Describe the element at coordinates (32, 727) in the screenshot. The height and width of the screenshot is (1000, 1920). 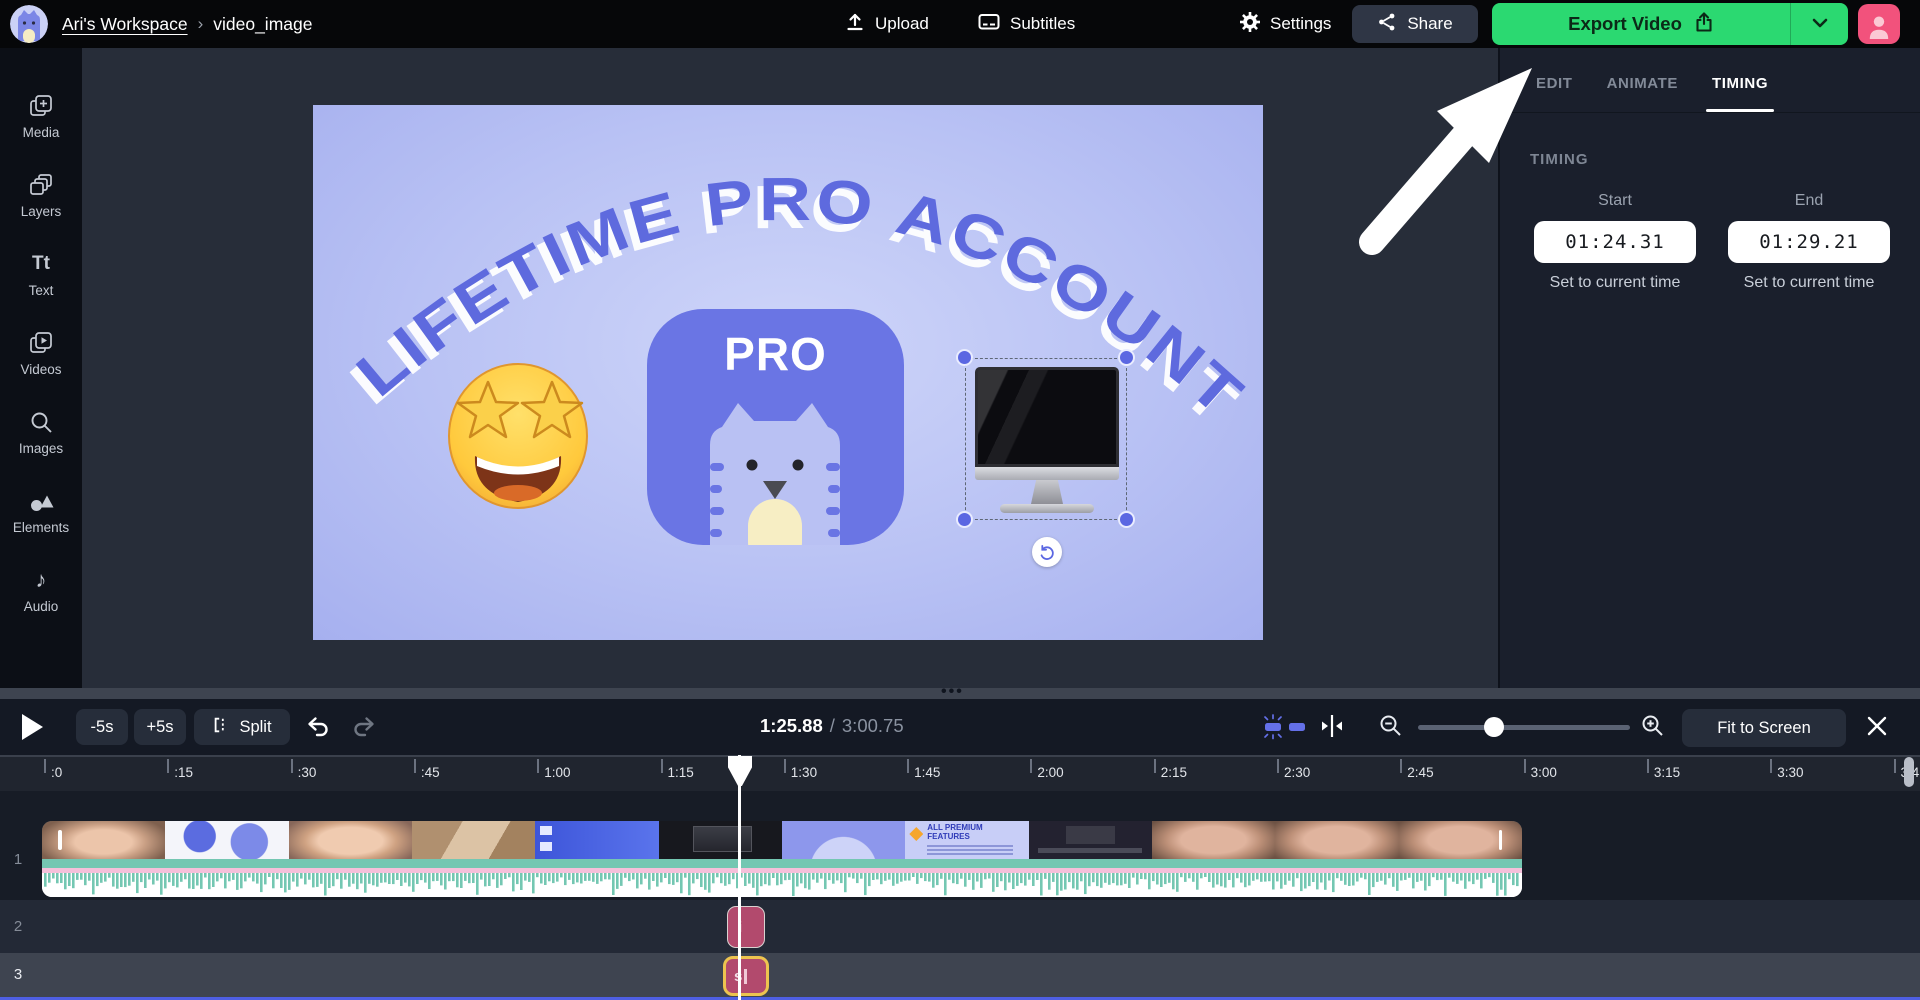
I see `play-button` at that location.